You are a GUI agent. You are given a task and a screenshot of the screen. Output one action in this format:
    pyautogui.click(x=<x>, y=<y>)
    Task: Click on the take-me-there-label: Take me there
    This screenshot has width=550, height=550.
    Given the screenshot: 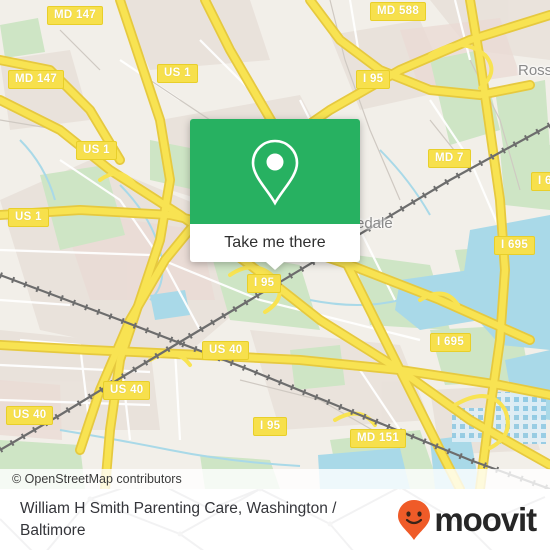 What is the action you would take?
    pyautogui.click(x=275, y=242)
    